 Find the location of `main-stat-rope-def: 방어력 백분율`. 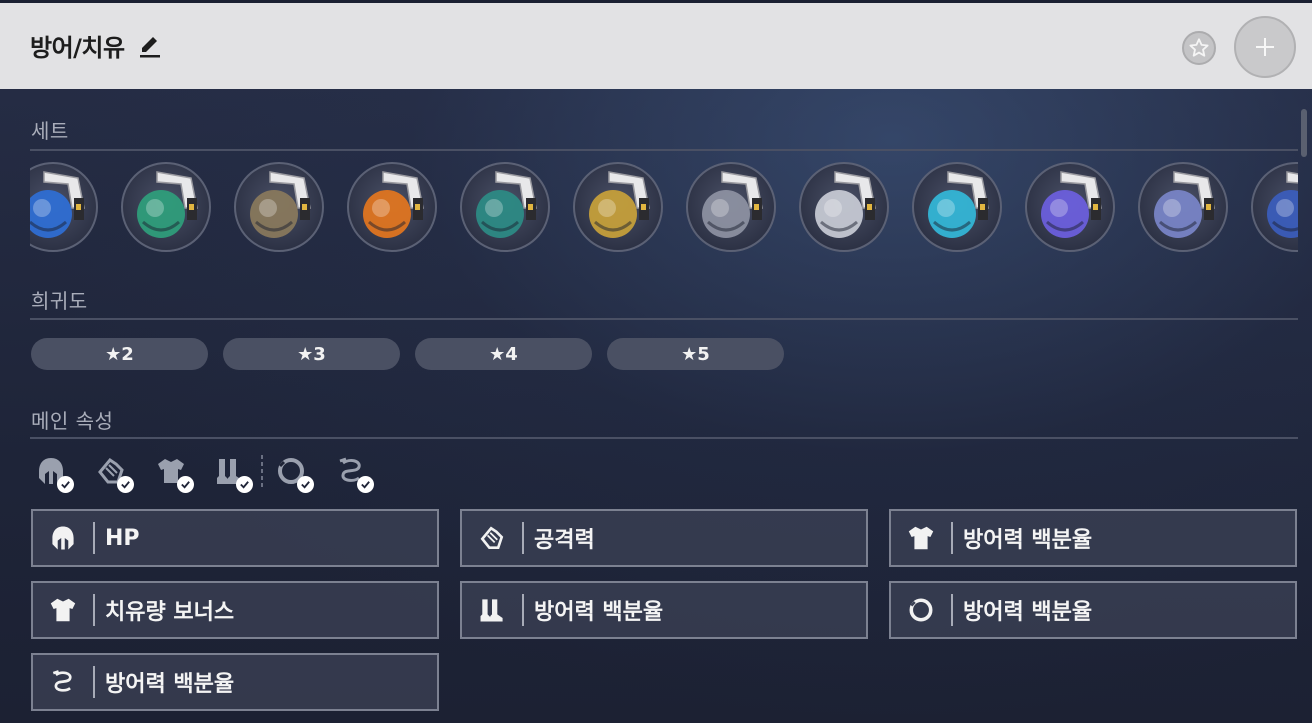

main-stat-rope-def: 방어력 백분율 is located at coordinates (235, 682).